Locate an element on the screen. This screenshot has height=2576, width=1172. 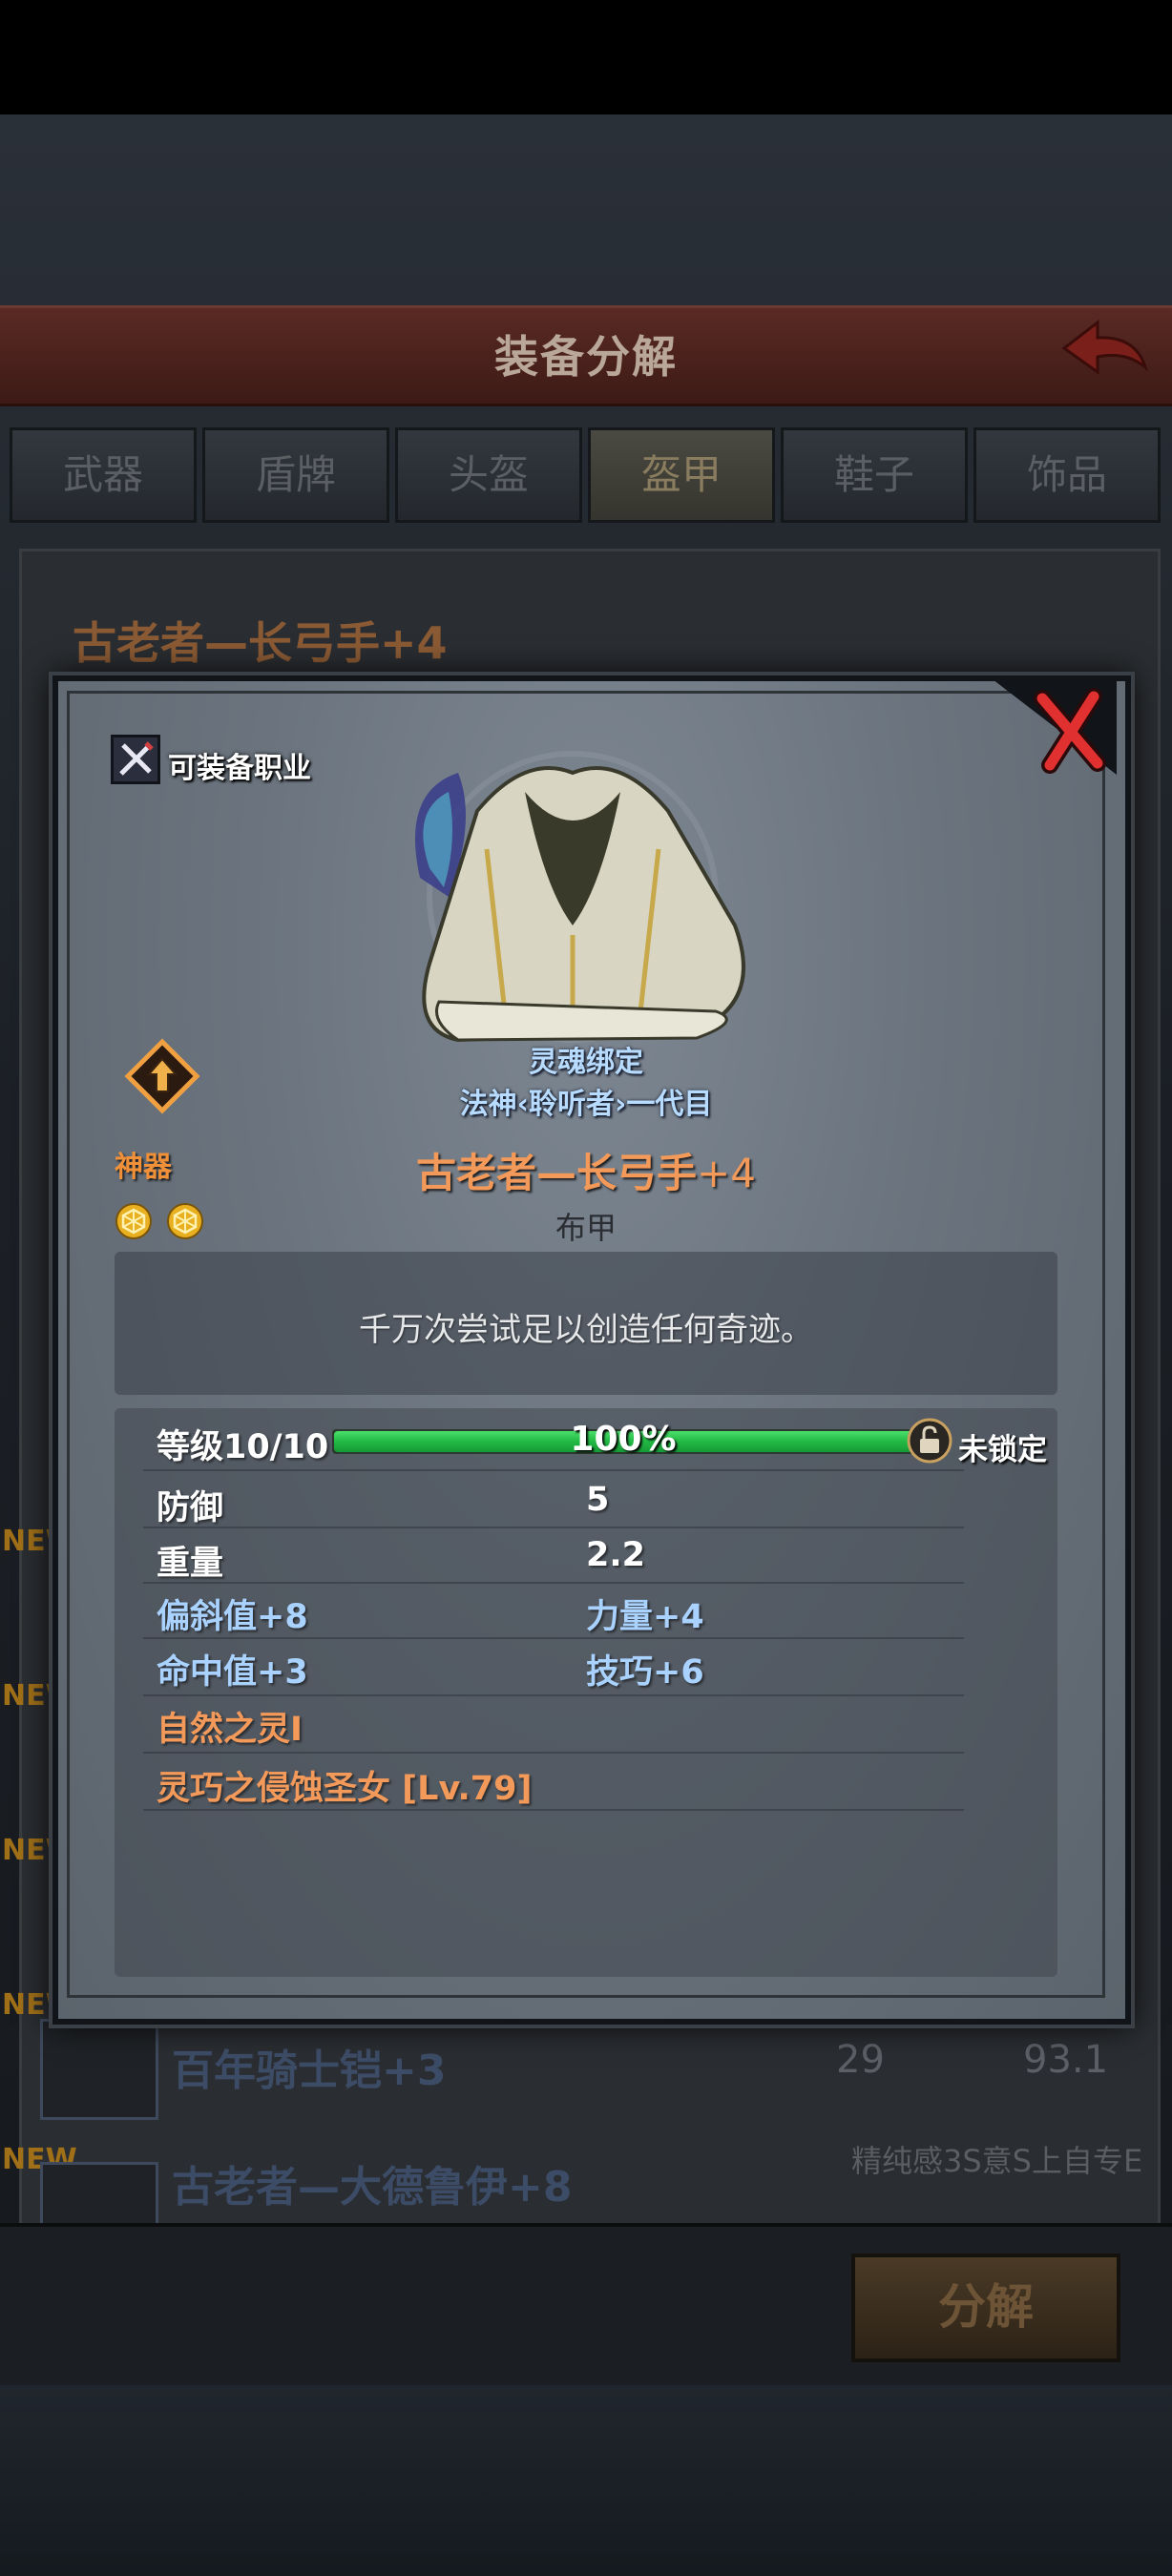
back-arrow-icon is located at coordinates (1102, 348).